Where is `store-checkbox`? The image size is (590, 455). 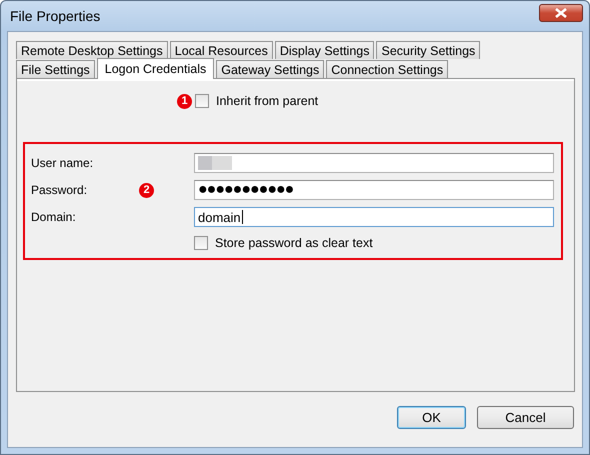 store-checkbox is located at coordinates (201, 243).